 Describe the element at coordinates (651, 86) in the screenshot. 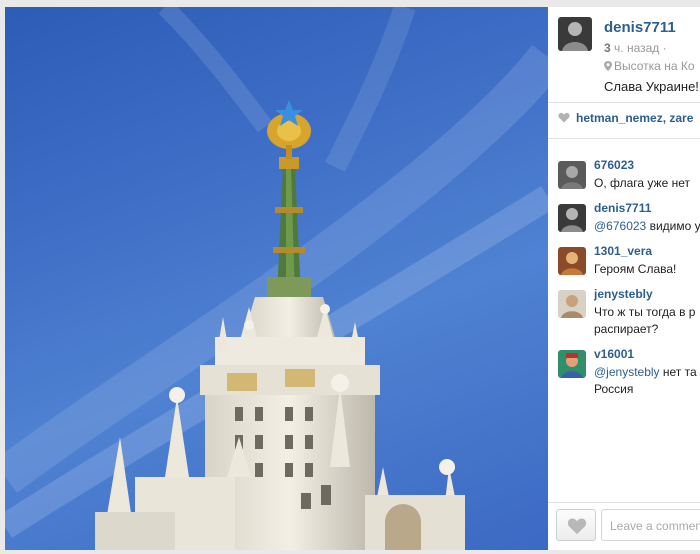

I see `post-caption: Слава Украине!` at that location.